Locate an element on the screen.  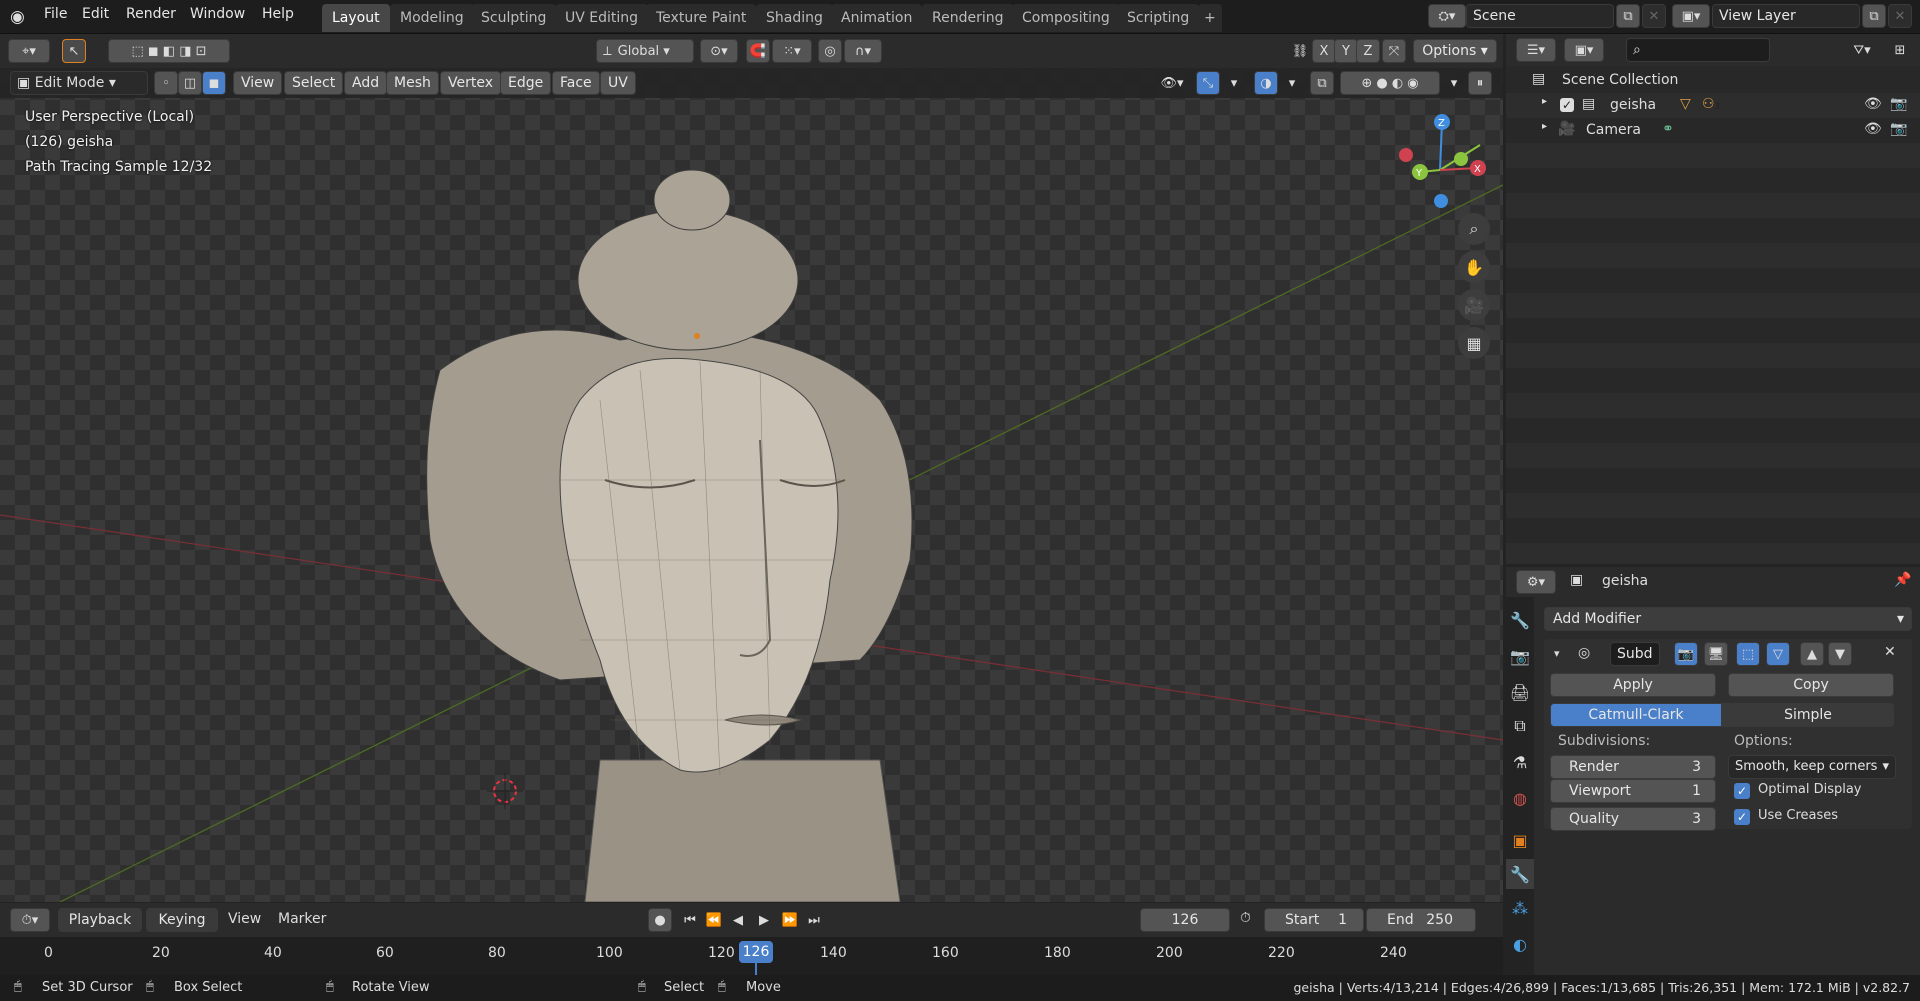
render-levels-field: Render 3 is located at coordinates (1633, 767).